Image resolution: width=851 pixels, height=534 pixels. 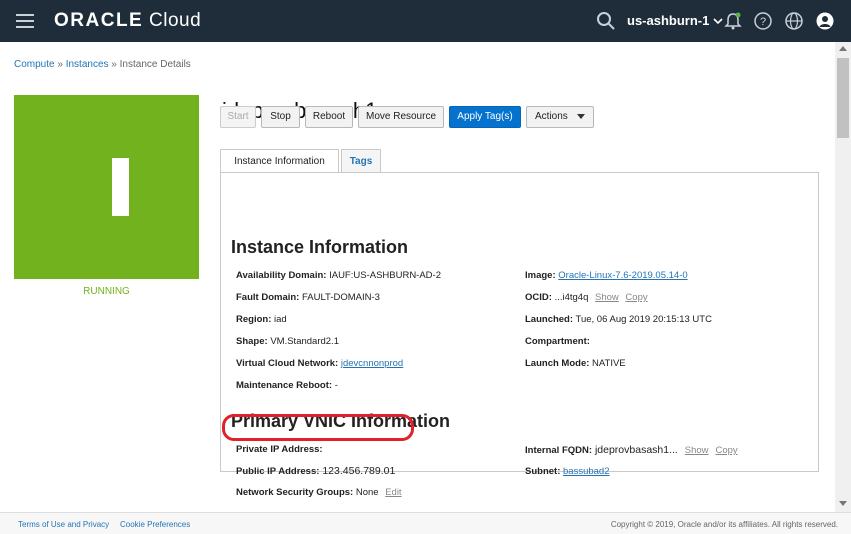 What do you see at coordinates (733, 21) in the screenshot?
I see `notification-bell-icon` at bounding box center [733, 21].